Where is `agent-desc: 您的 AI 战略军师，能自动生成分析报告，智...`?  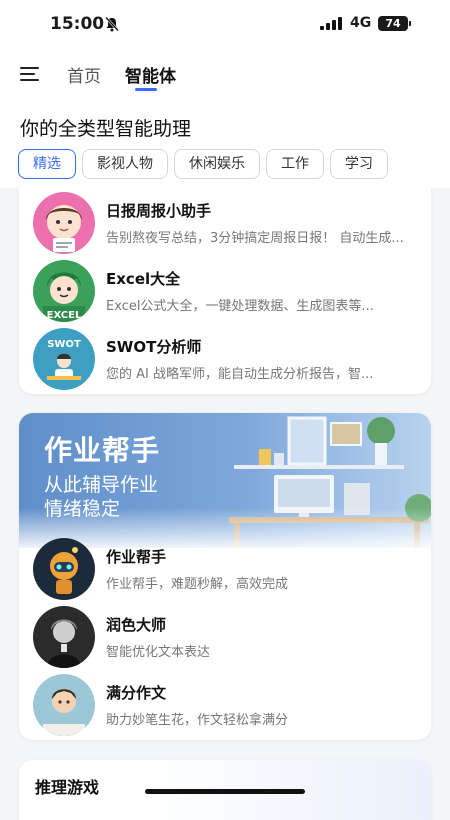
agent-desc: 您的 AI 战略军师，能自动生成分析报告，智... is located at coordinates (240, 374).